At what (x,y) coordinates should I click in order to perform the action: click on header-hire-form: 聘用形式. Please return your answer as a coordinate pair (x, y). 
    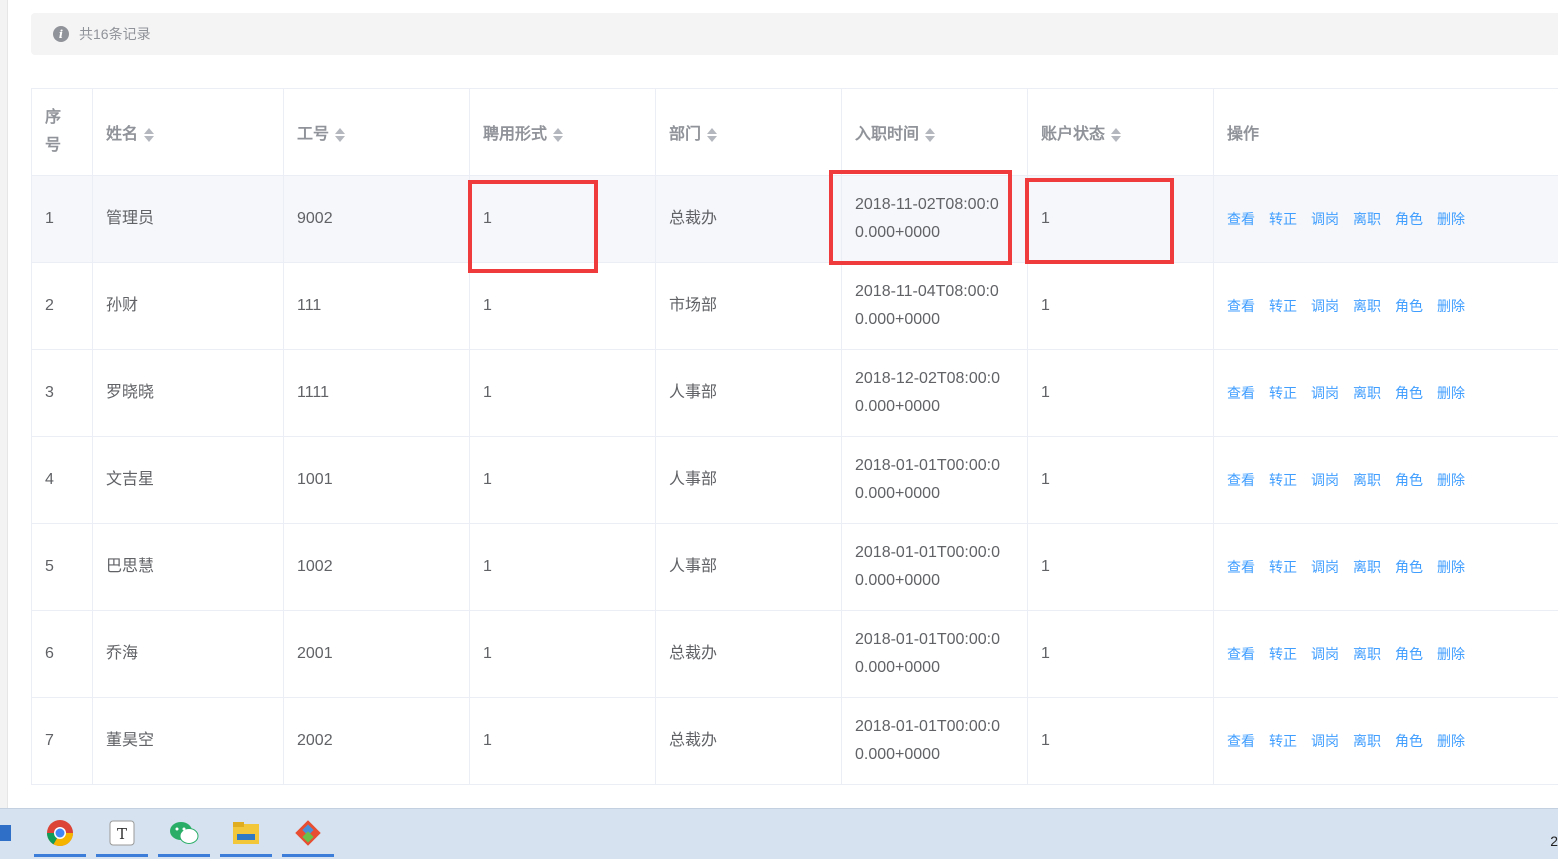
    Looking at the image, I should click on (563, 132).